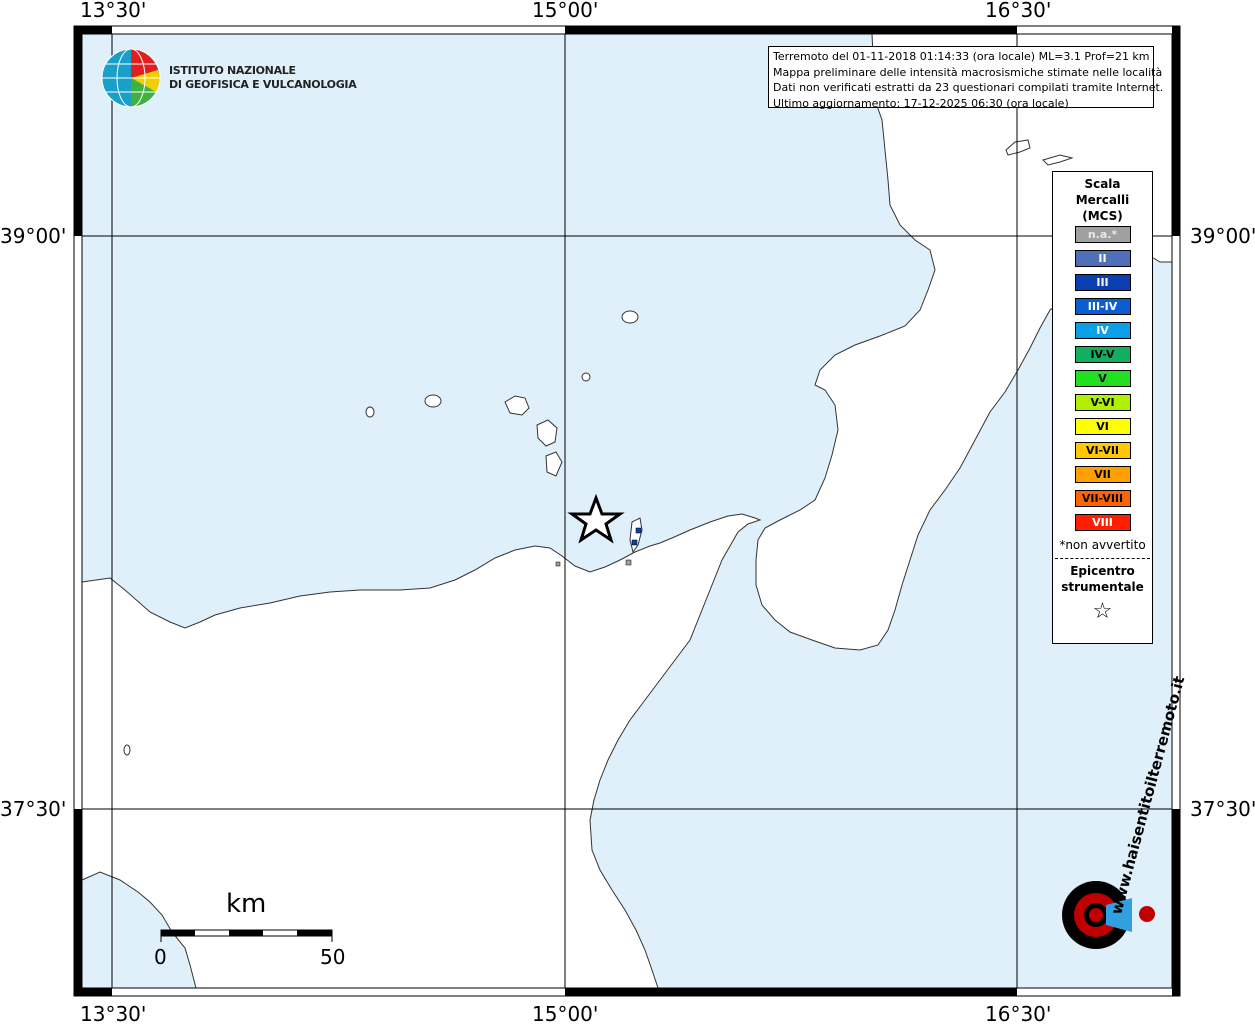 The width and height of the screenshot is (1255, 1026). What do you see at coordinates (1222, 236) in the screenshot?
I see `coord-right-1: 39°00'` at bounding box center [1222, 236].